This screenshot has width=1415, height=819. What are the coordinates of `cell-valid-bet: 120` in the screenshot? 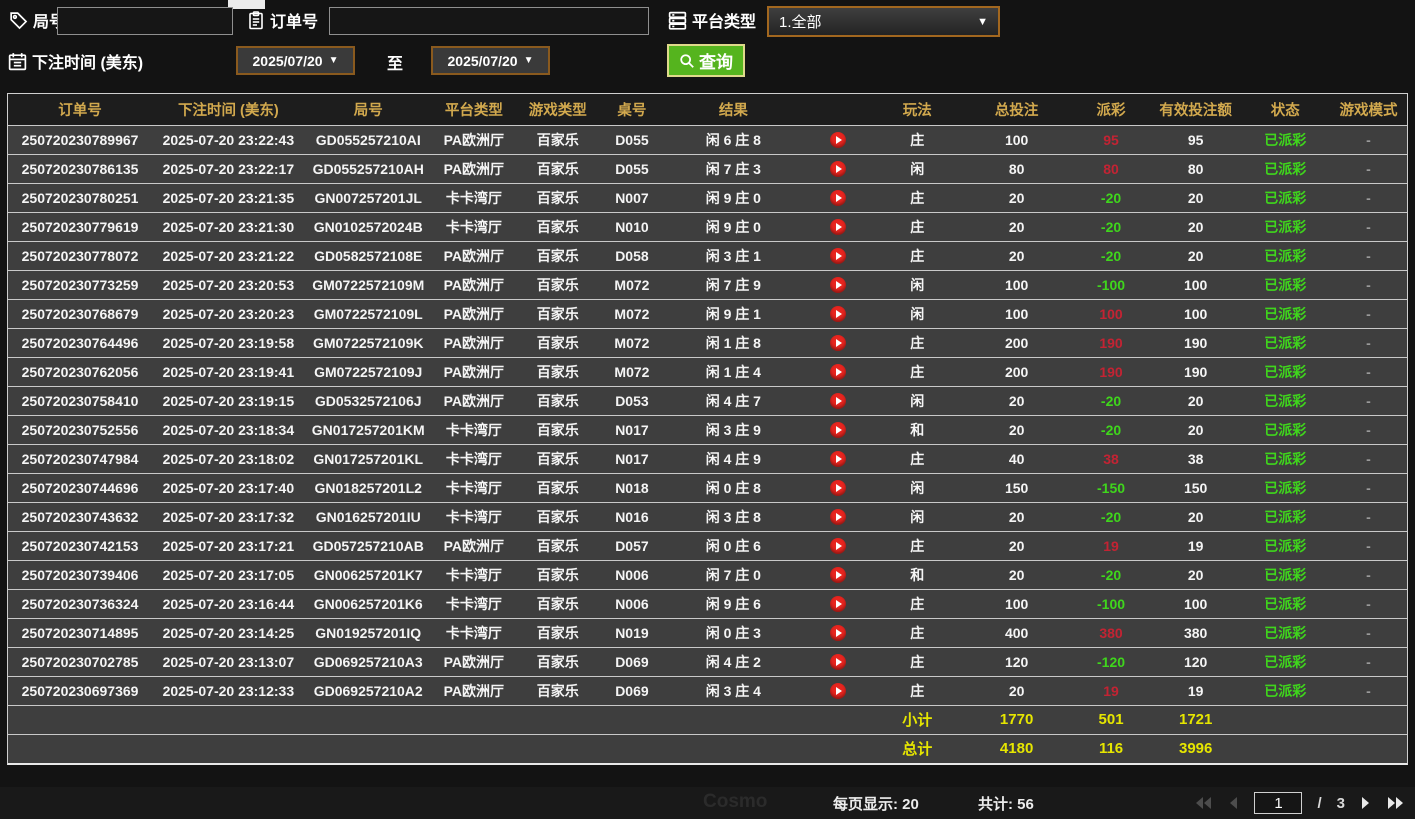 It's located at (1195, 661).